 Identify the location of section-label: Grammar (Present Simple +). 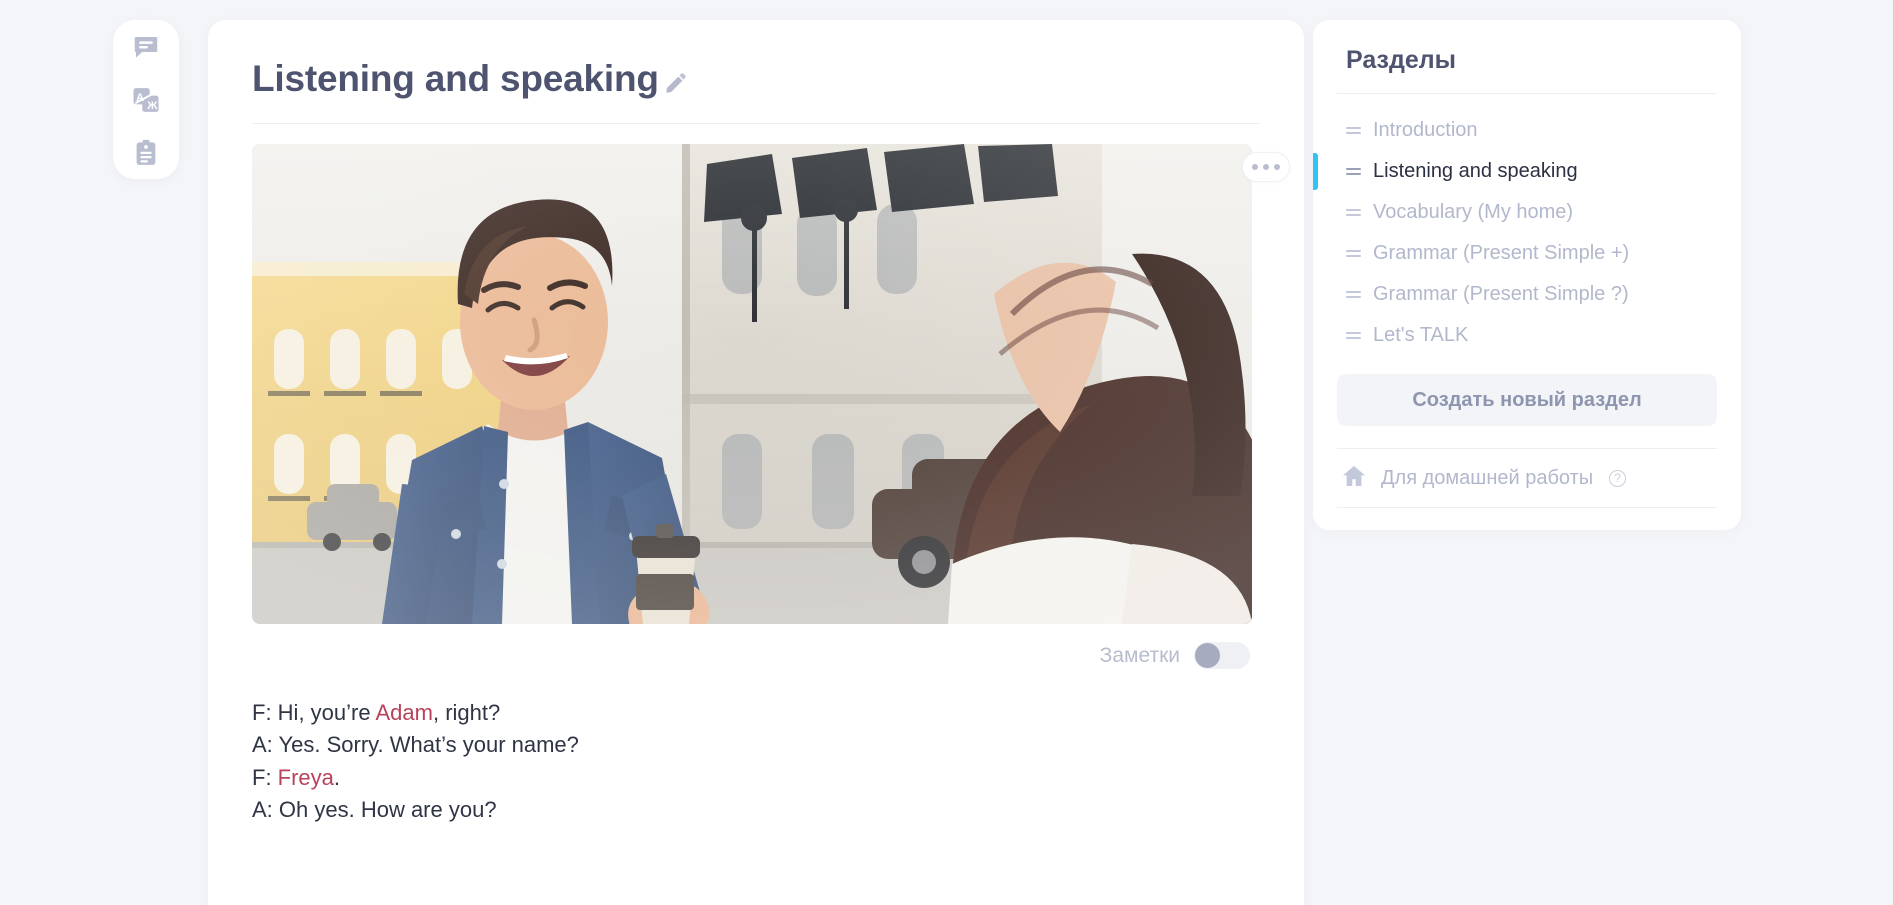
(1501, 253).